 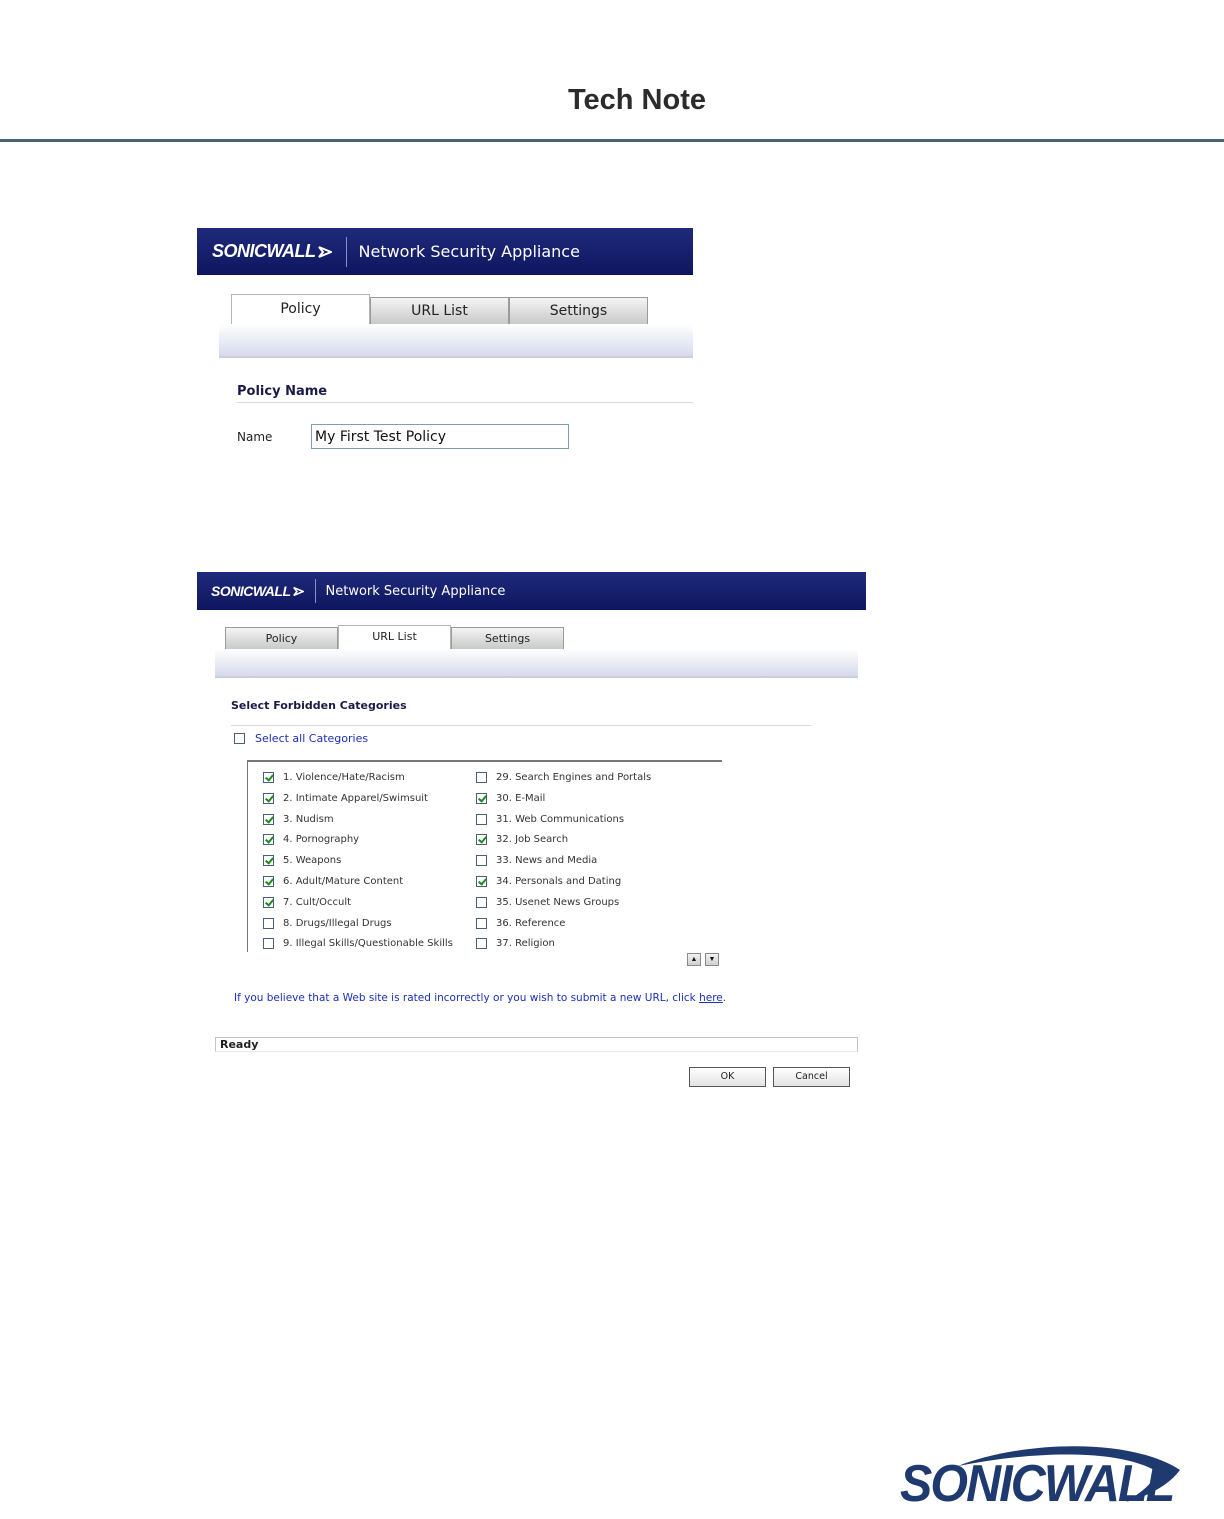 I want to click on category-label: 29. Search Engines and Portals, so click(x=574, y=777).